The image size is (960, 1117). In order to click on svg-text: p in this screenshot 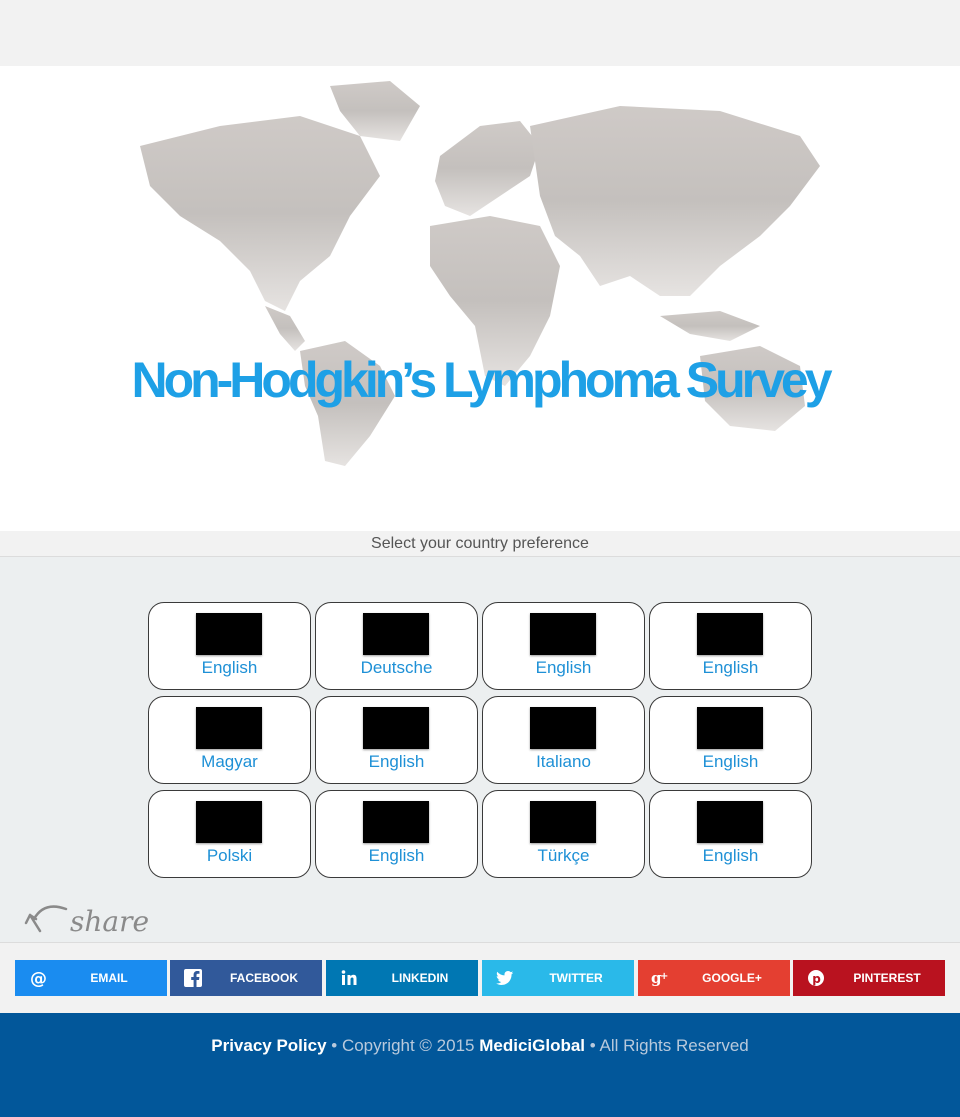, I will do `click(816, 979)`.